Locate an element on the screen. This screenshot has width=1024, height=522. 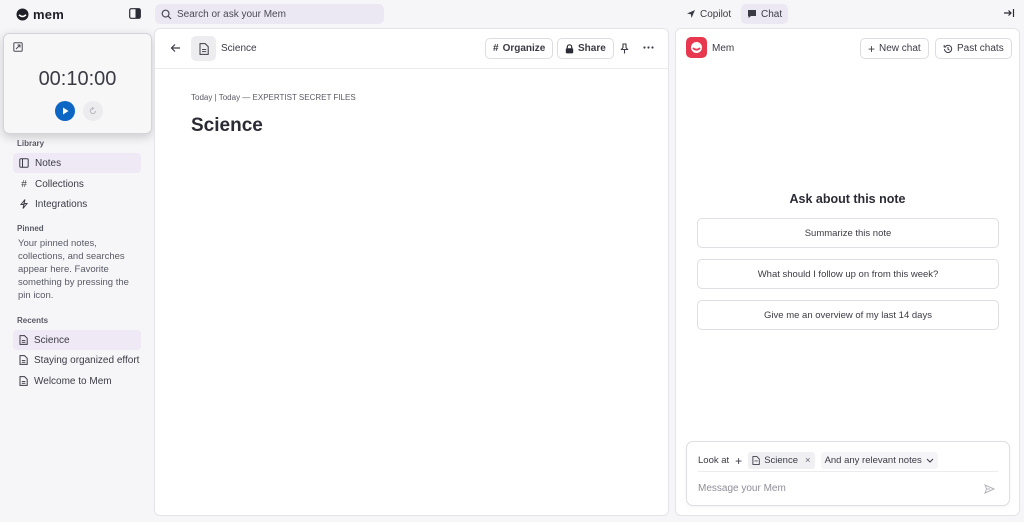
pinned-heading: Pinned is located at coordinates (30, 228).